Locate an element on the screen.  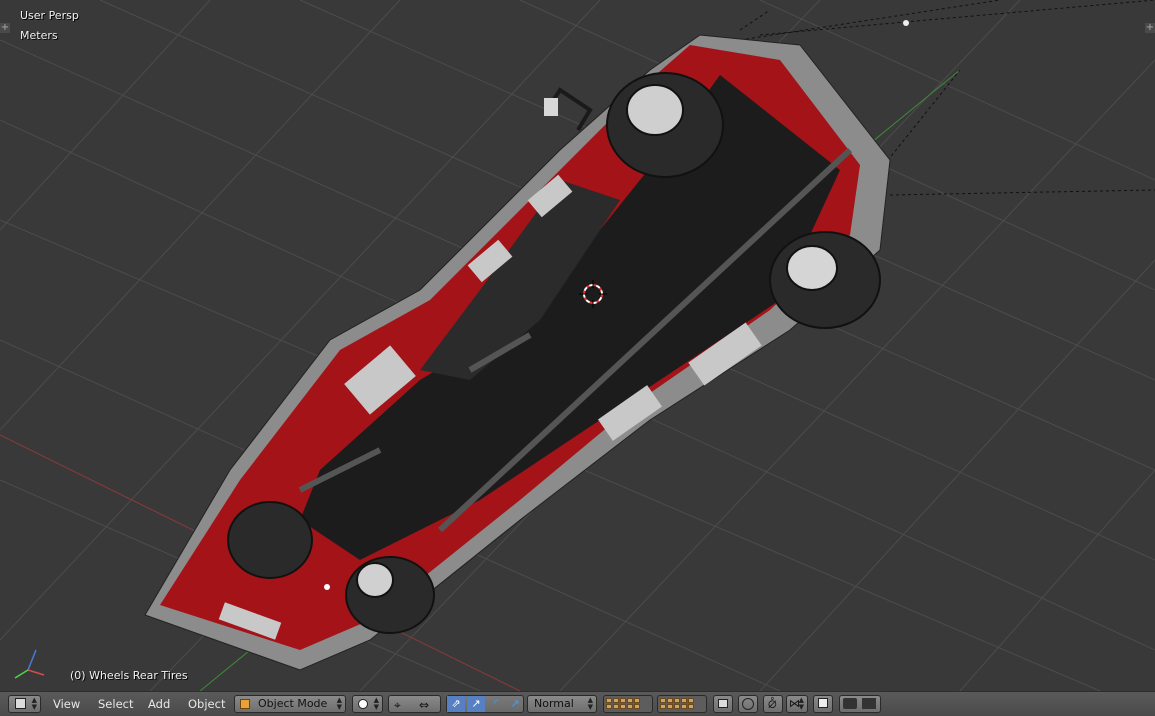
snap-element-select: ⋈ ▲ ▼ is located at coordinates (797, 704).